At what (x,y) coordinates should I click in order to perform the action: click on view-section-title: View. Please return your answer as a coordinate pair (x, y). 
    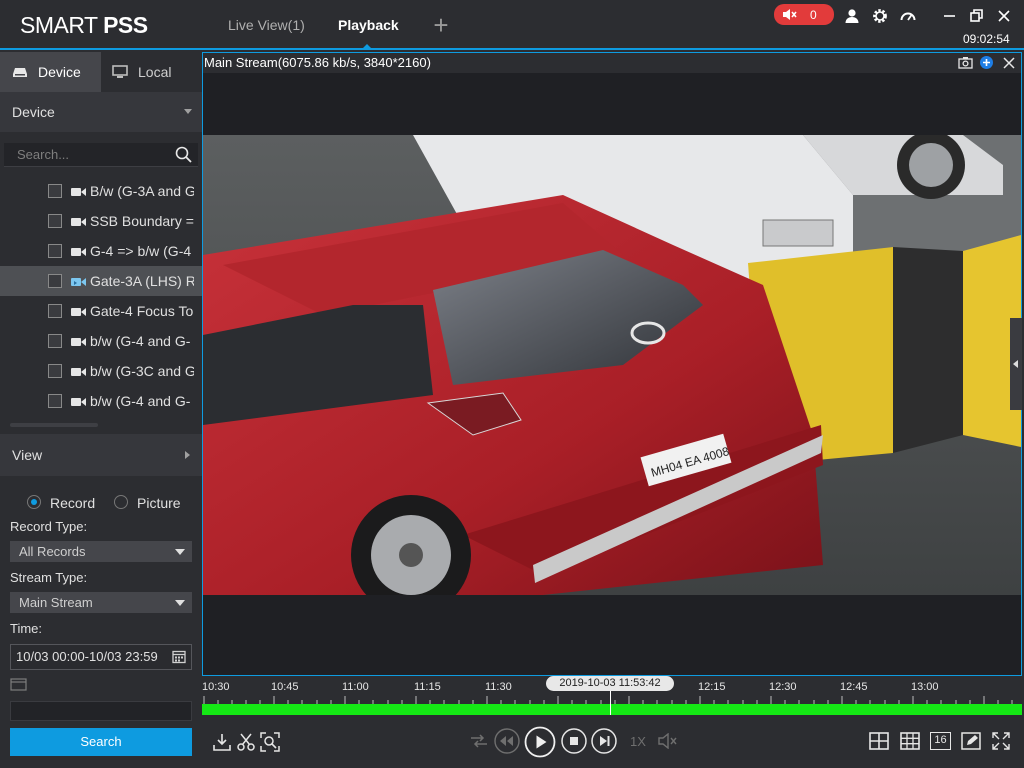
    Looking at the image, I should click on (27, 455).